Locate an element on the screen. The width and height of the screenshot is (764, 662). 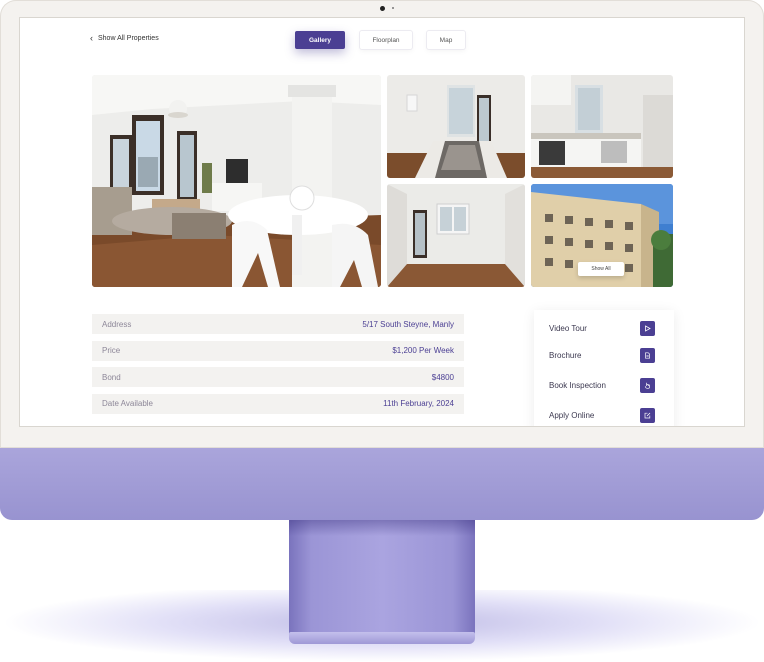
bedroom-image is located at coordinates (456, 126).